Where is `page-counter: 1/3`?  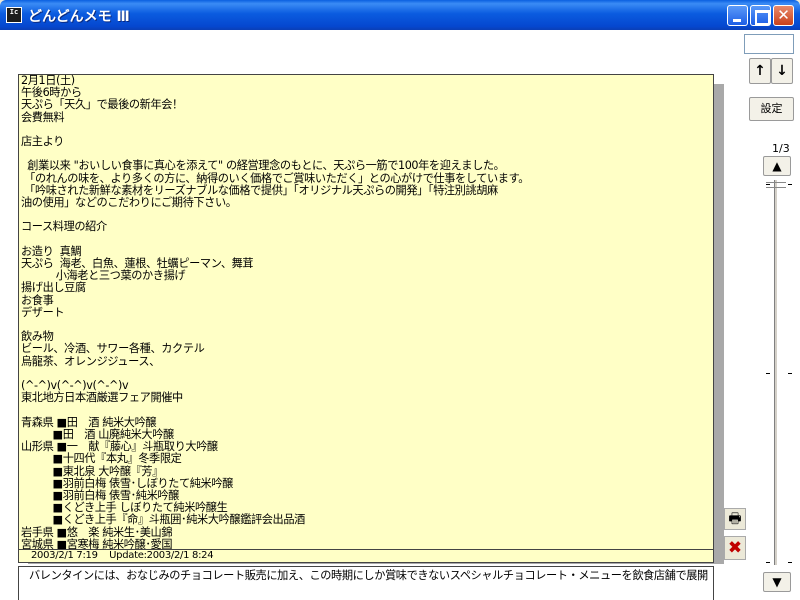 page-counter: 1/3 is located at coordinates (781, 148).